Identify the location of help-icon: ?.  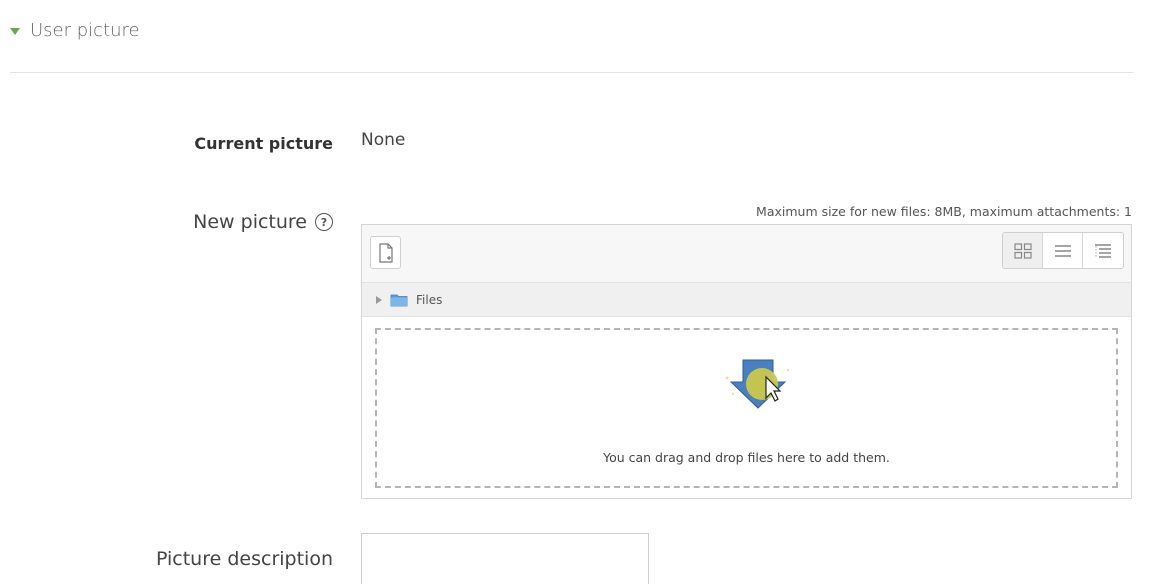
(324, 222).